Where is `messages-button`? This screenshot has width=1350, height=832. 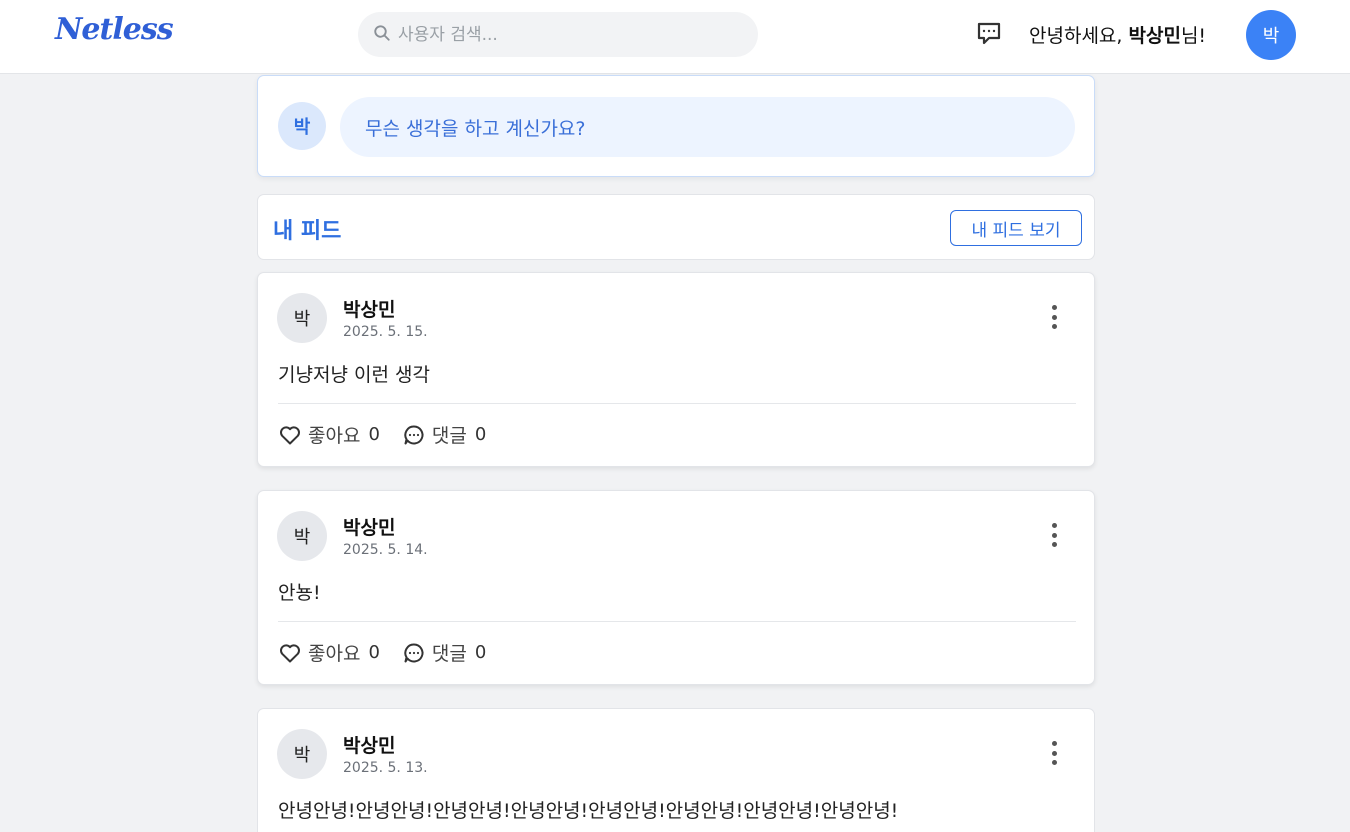
messages-button is located at coordinates (989, 35).